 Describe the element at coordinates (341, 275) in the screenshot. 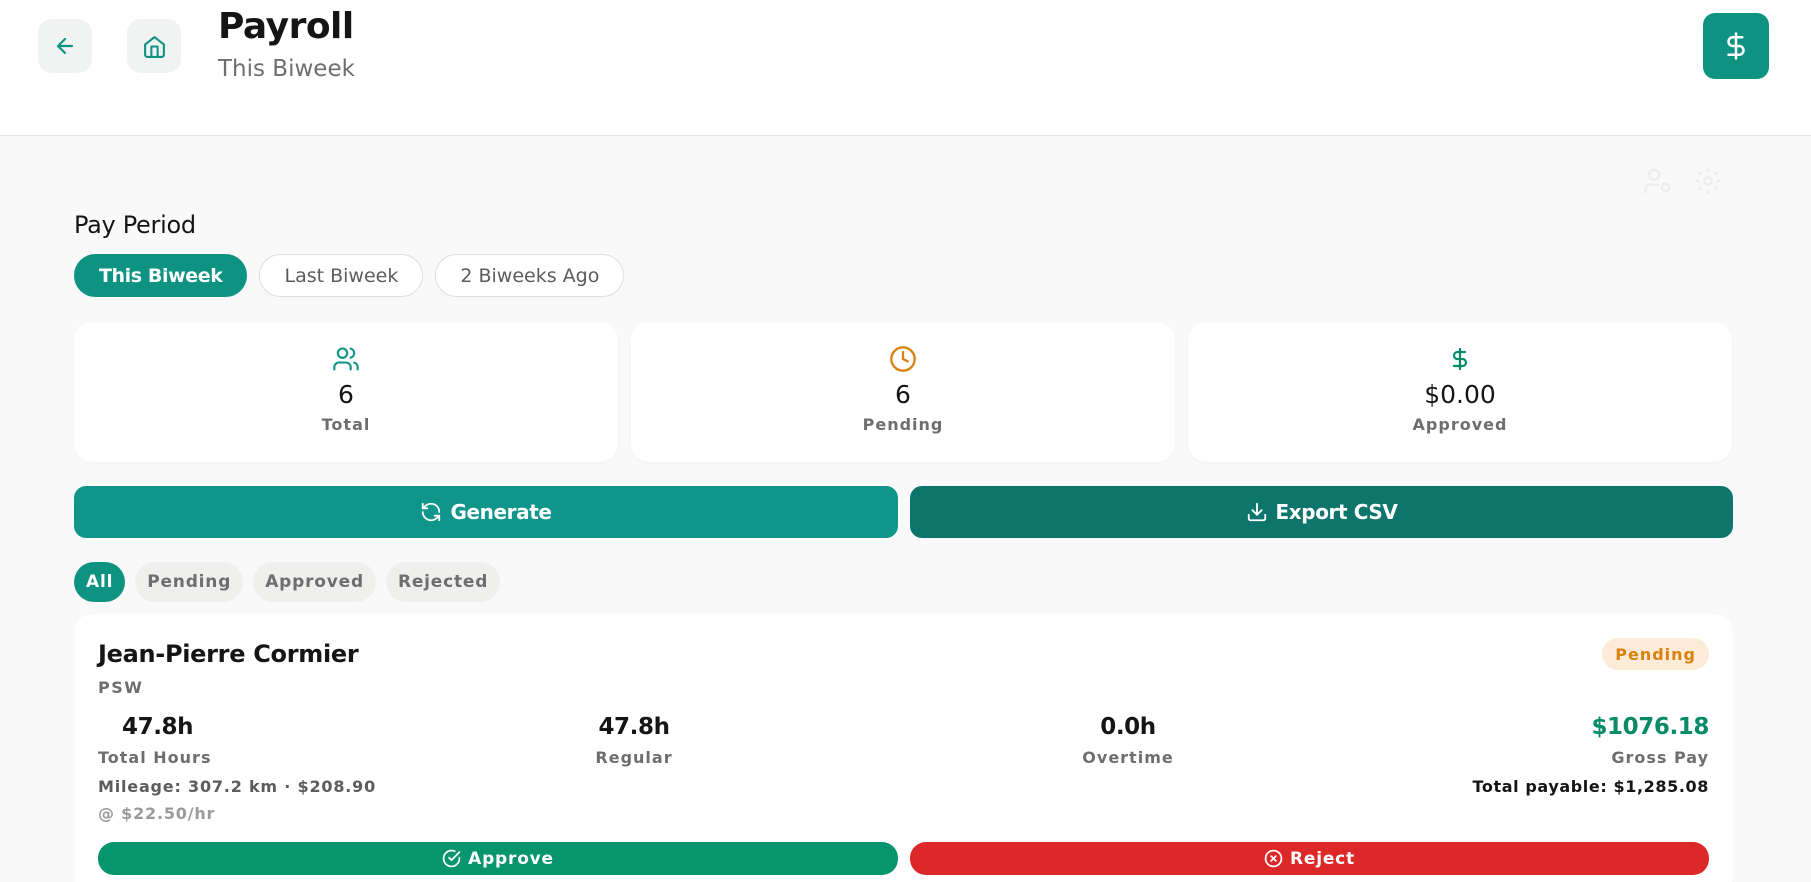

I see `period-tab-last-biweek: Last Biweek` at that location.